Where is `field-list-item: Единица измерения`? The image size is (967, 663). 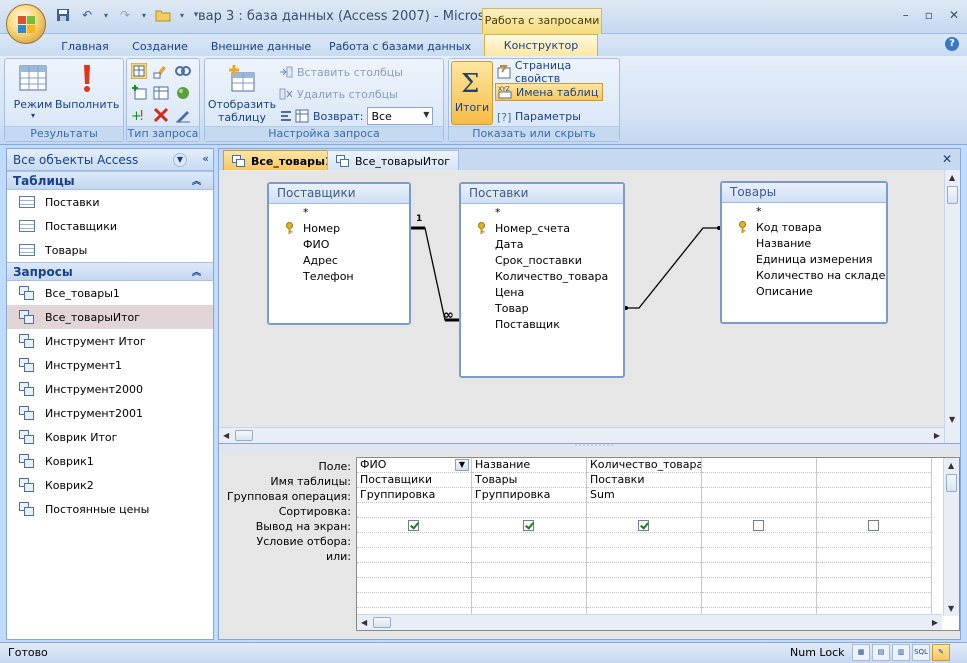 field-list-item: Единица измерения is located at coordinates (804, 259).